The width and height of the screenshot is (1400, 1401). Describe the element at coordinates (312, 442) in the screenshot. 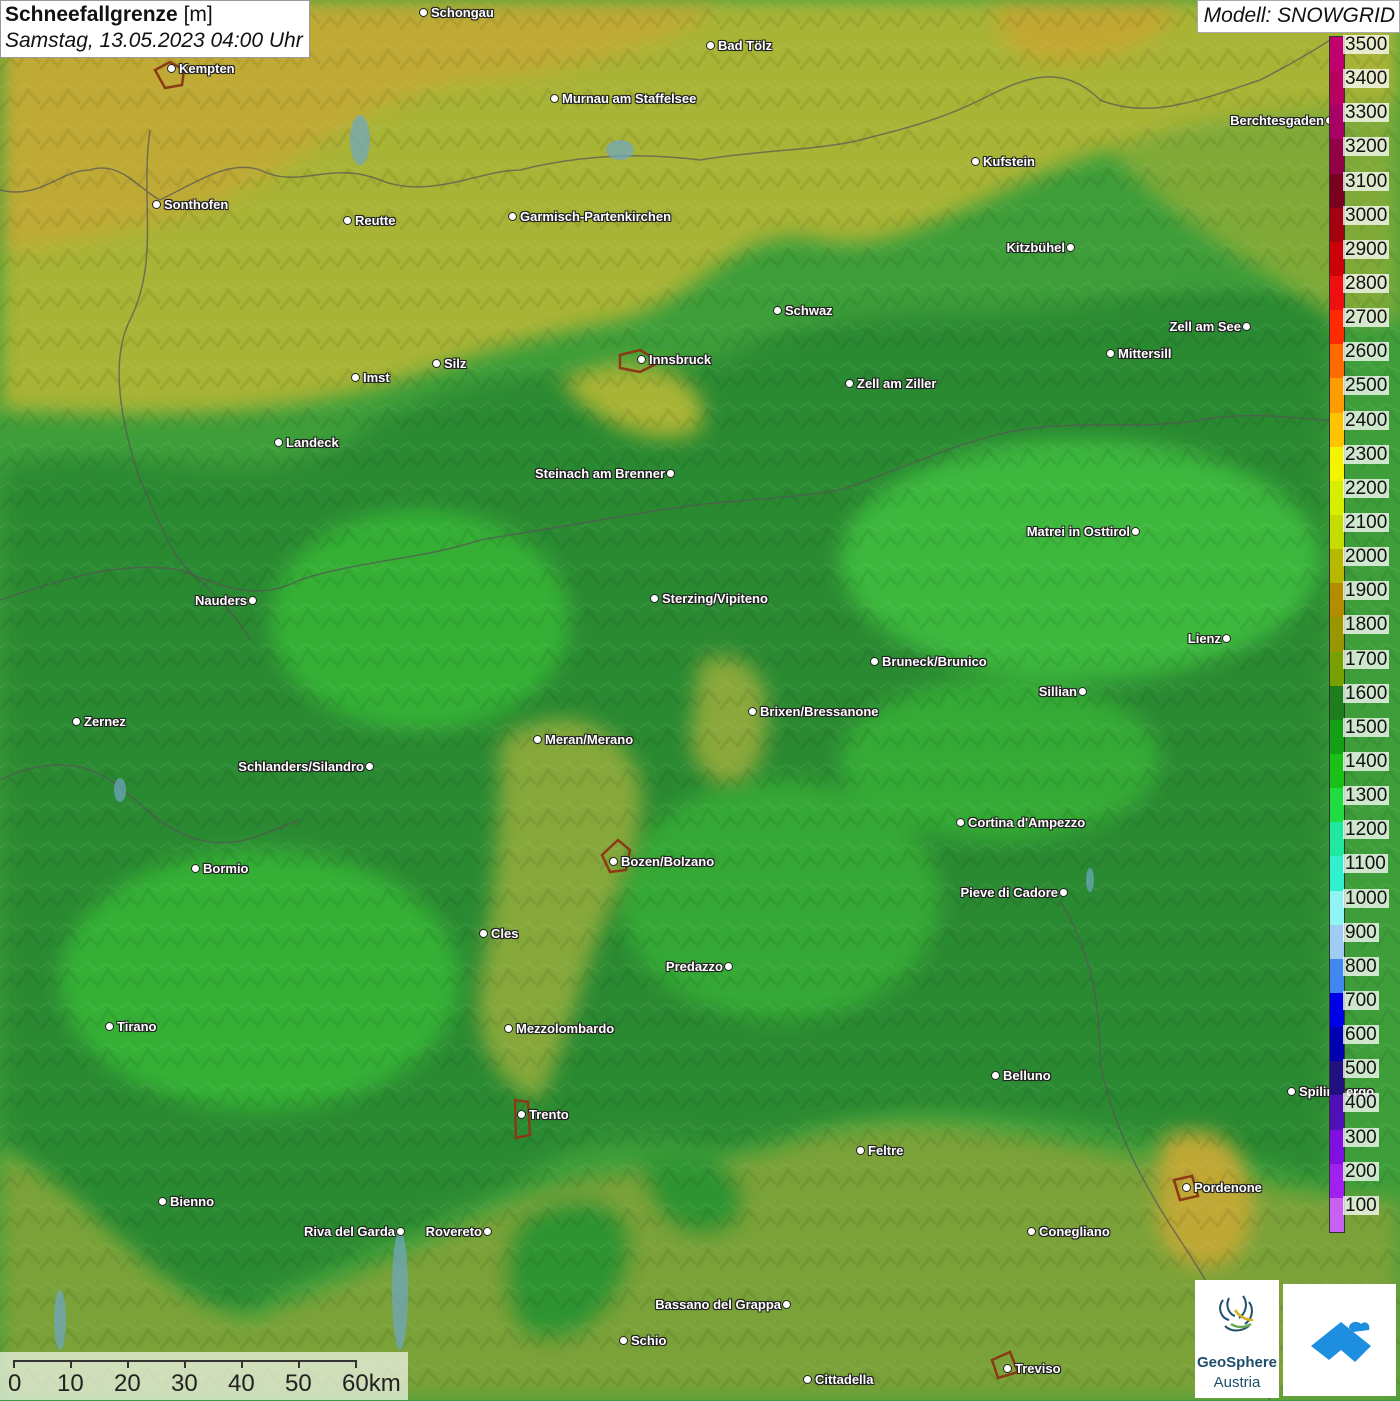

I see `city-label: Landeck` at that location.